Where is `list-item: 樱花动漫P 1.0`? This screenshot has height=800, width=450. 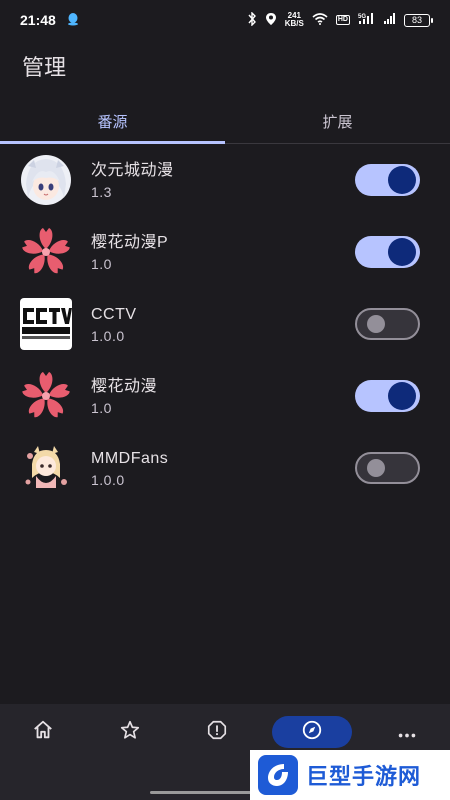 list-item: 樱花动漫P 1.0 is located at coordinates (225, 252).